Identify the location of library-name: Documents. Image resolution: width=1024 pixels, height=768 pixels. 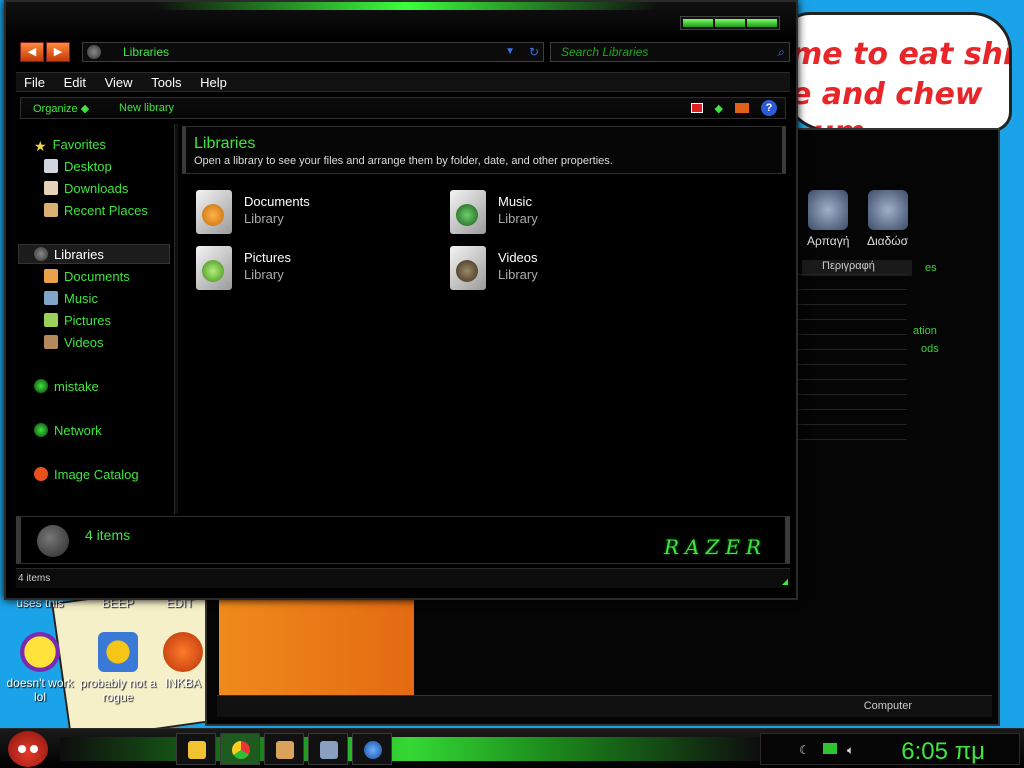
(277, 201).